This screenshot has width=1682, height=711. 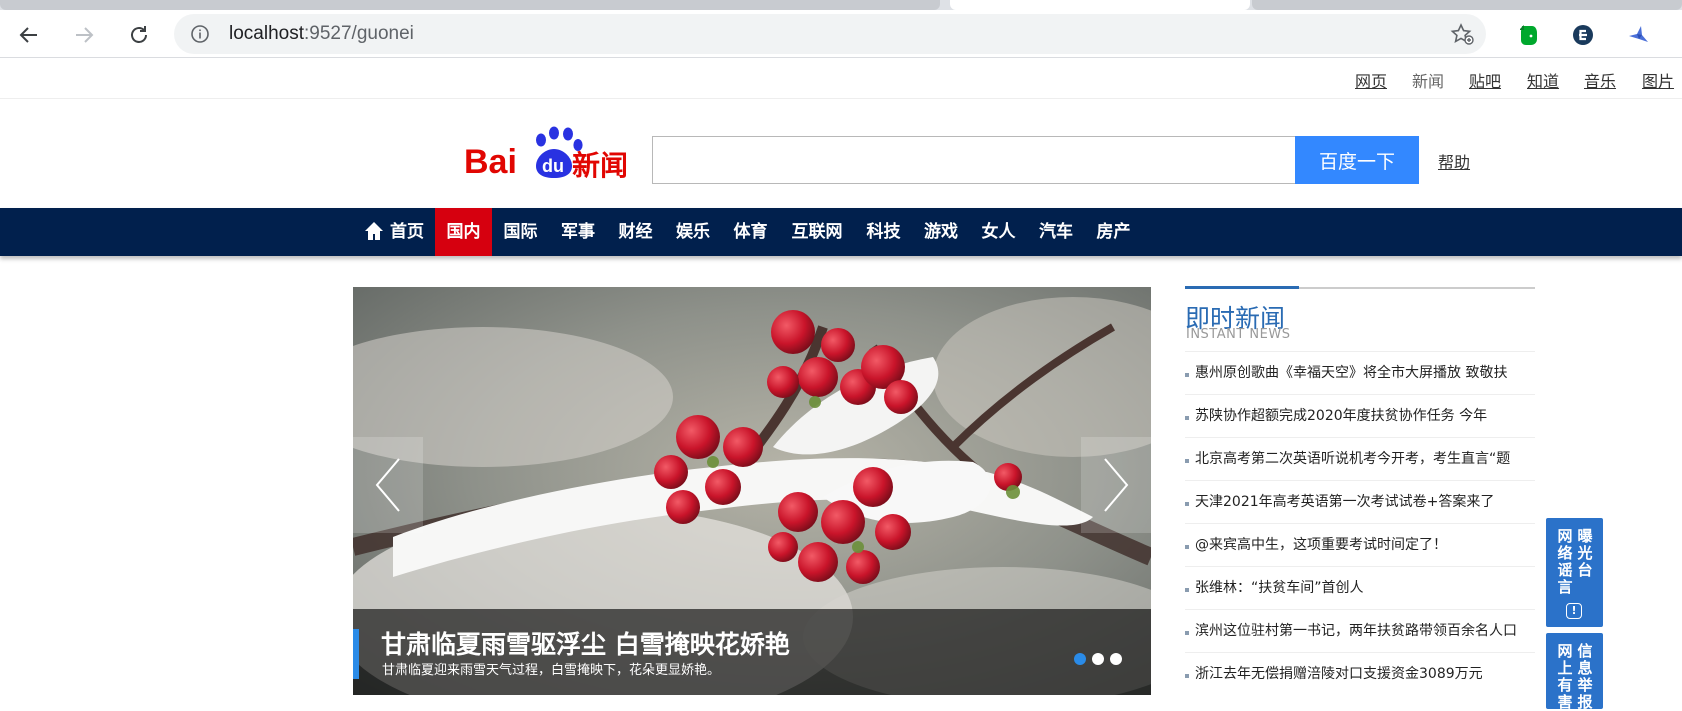 What do you see at coordinates (321, 33) in the screenshot?
I see `url-text: localhost:9527/guonei` at bounding box center [321, 33].